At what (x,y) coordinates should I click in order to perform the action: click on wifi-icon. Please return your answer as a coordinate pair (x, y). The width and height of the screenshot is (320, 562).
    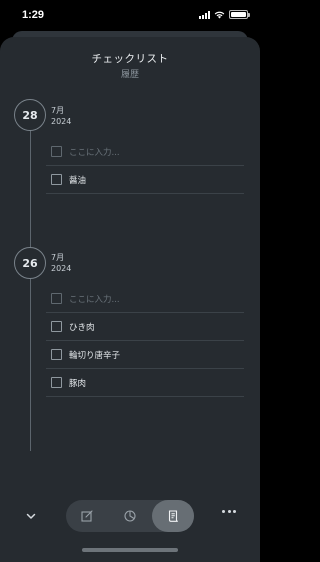
    Looking at the image, I should click on (219, 15).